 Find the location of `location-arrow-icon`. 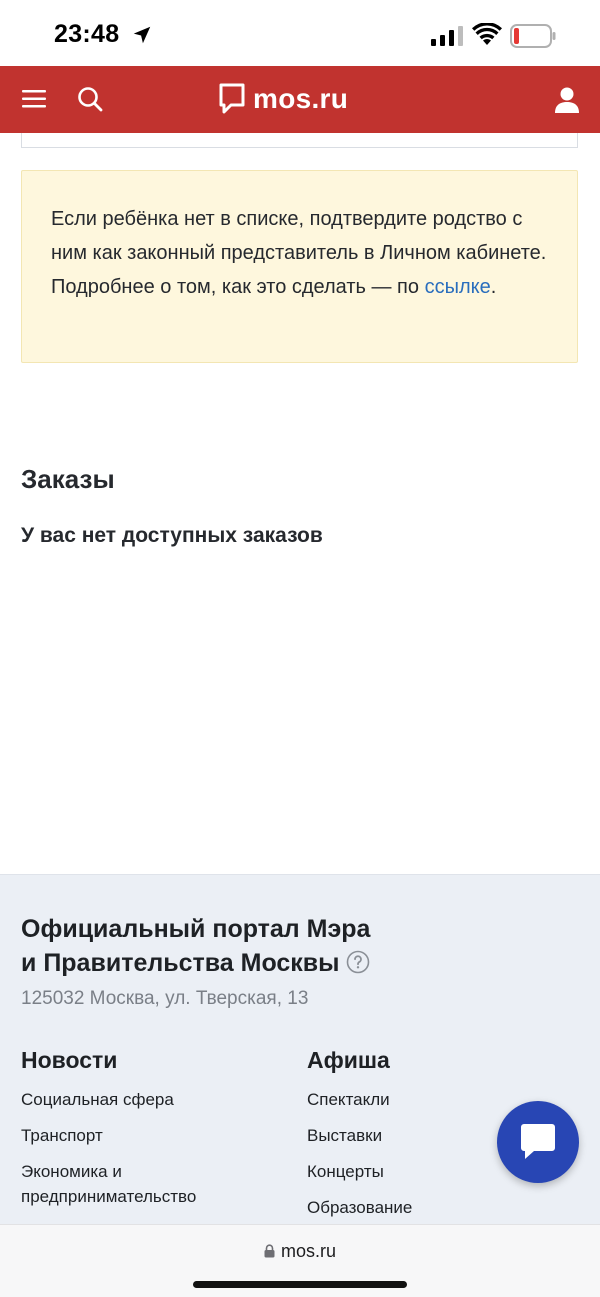

location-arrow-icon is located at coordinates (142, 35).